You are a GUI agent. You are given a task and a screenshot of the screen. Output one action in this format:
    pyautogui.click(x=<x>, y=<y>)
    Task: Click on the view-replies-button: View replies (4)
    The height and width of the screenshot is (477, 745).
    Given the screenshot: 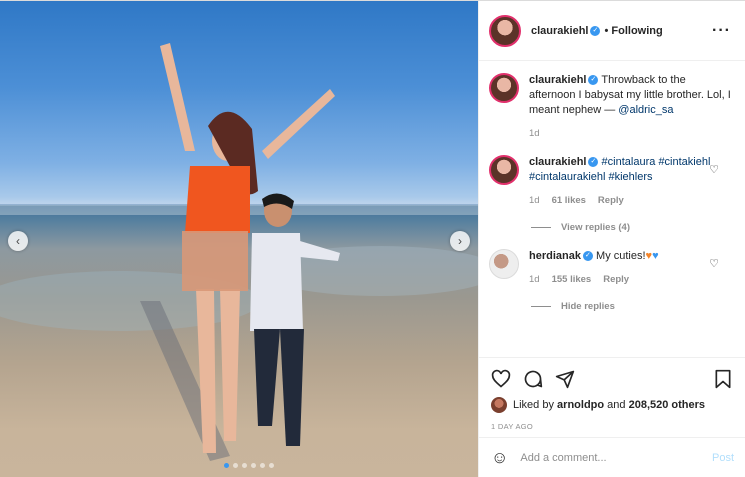 What is the action you would take?
    pyautogui.click(x=631, y=227)
    